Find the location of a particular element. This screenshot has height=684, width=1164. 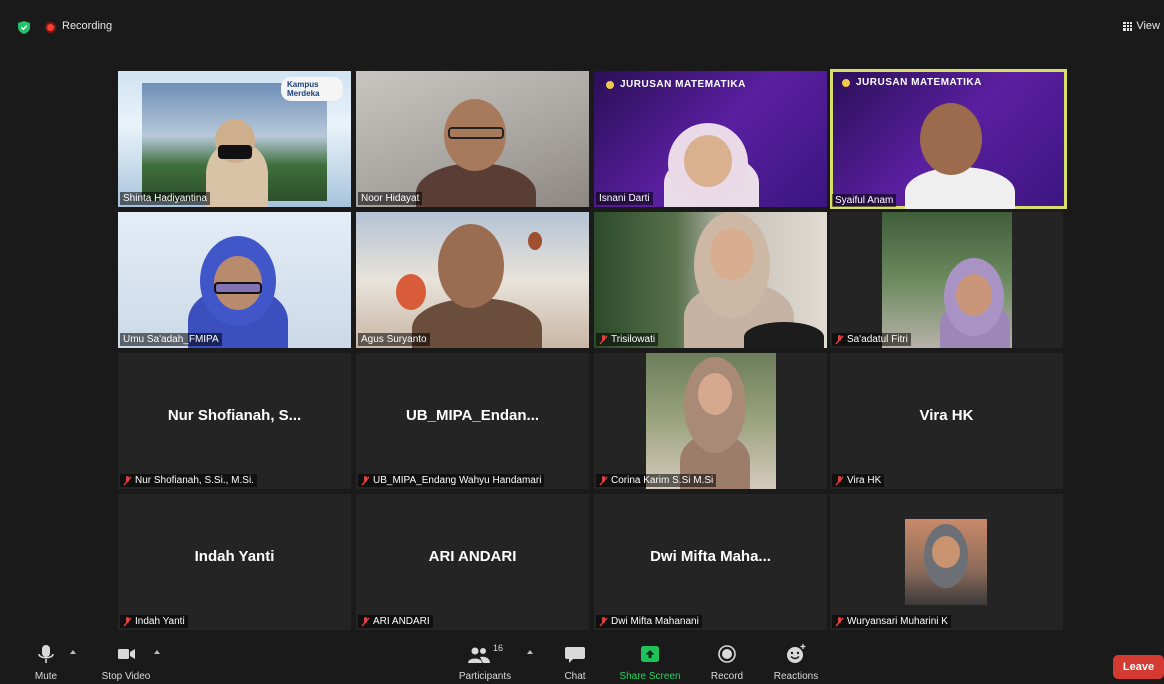

video-camera-icon is located at coordinates (126, 654).